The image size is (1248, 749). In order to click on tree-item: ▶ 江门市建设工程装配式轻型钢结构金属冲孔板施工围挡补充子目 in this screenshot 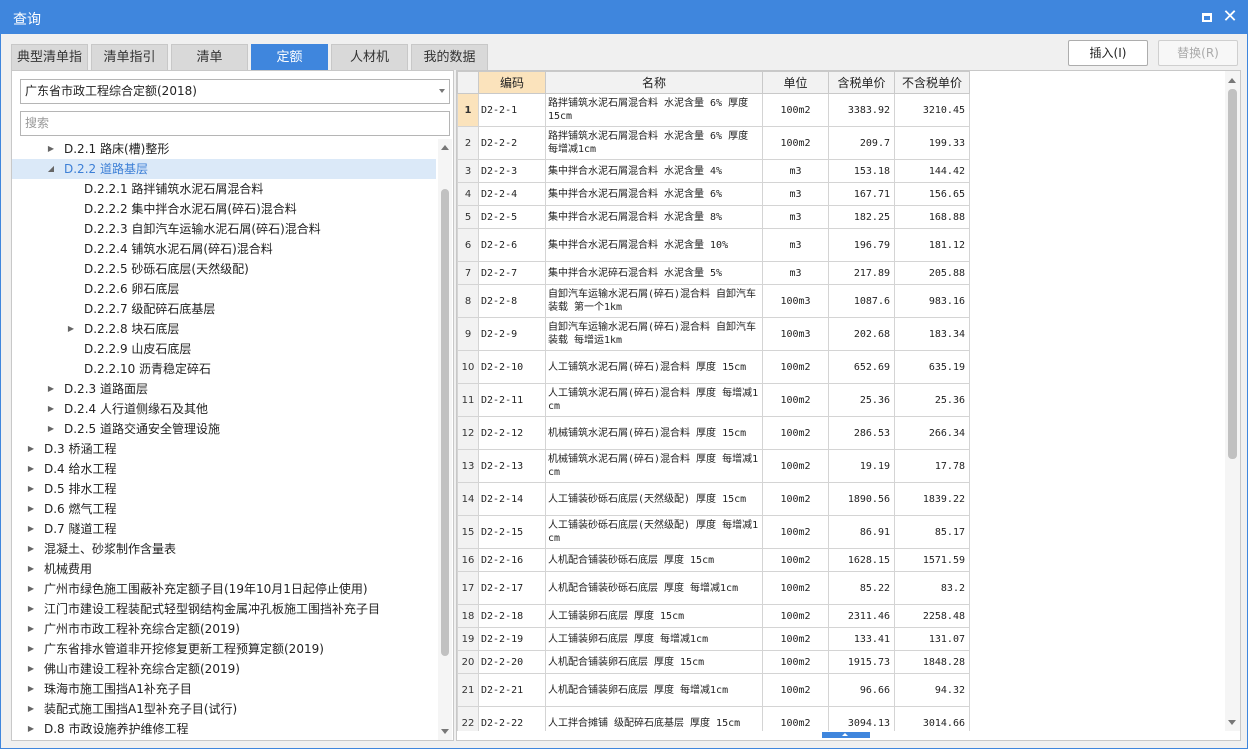, I will do `click(224, 609)`.